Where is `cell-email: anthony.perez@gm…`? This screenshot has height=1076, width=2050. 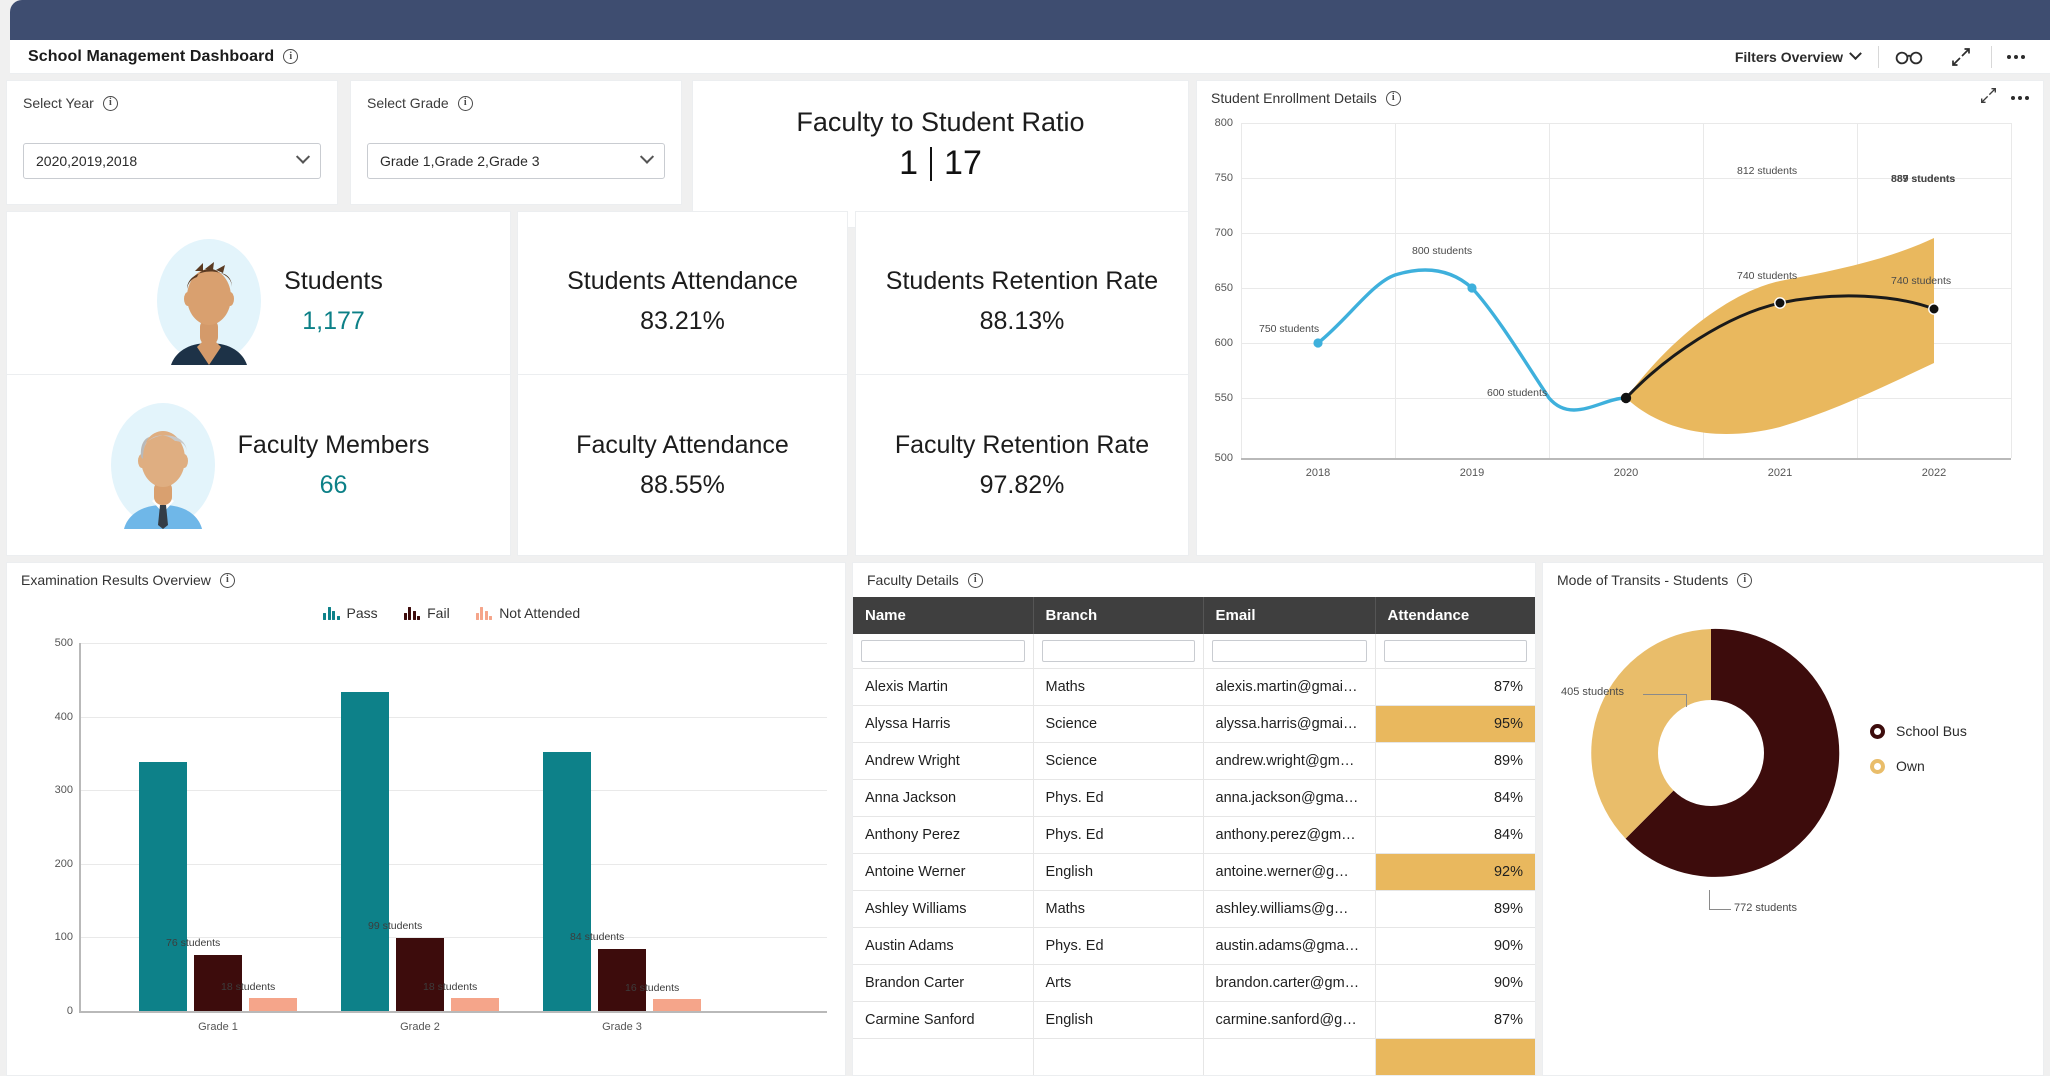
cell-email: anthony.perez@gm… is located at coordinates (1289, 835).